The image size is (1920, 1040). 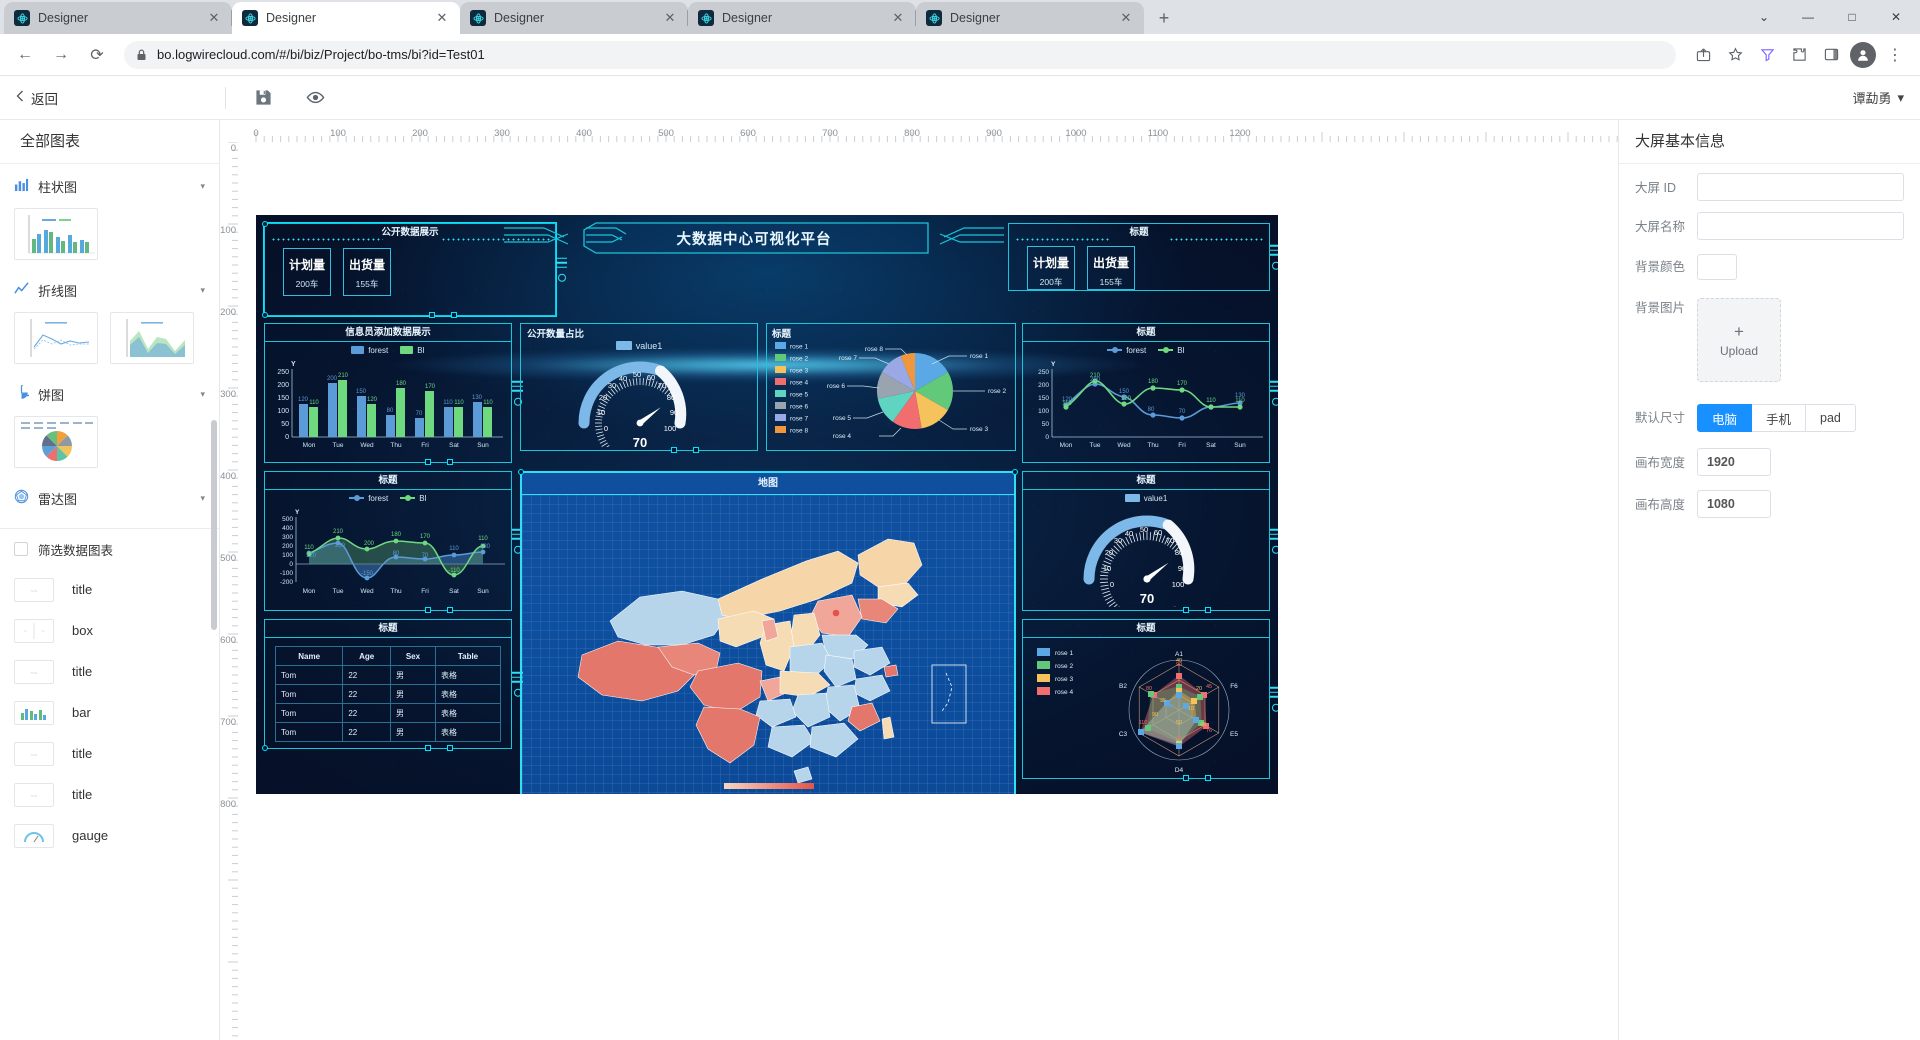 What do you see at coordinates (1734, 462) in the screenshot?
I see `canvas-width-input` at bounding box center [1734, 462].